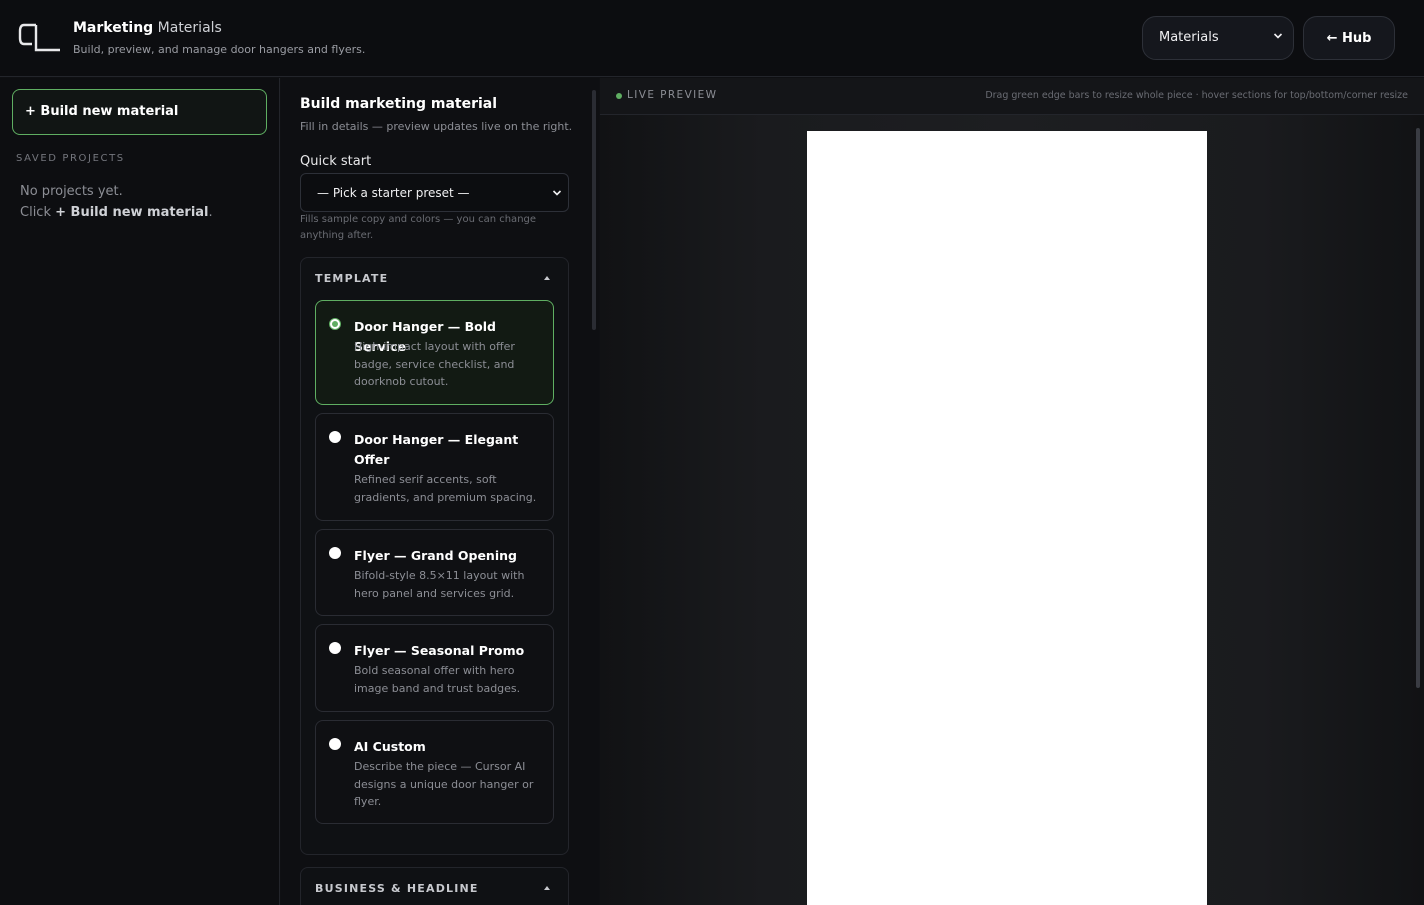 The height and width of the screenshot is (905, 1424). Describe the element at coordinates (147, 28) in the screenshot. I see `app-title: Marketing Materials` at that location.